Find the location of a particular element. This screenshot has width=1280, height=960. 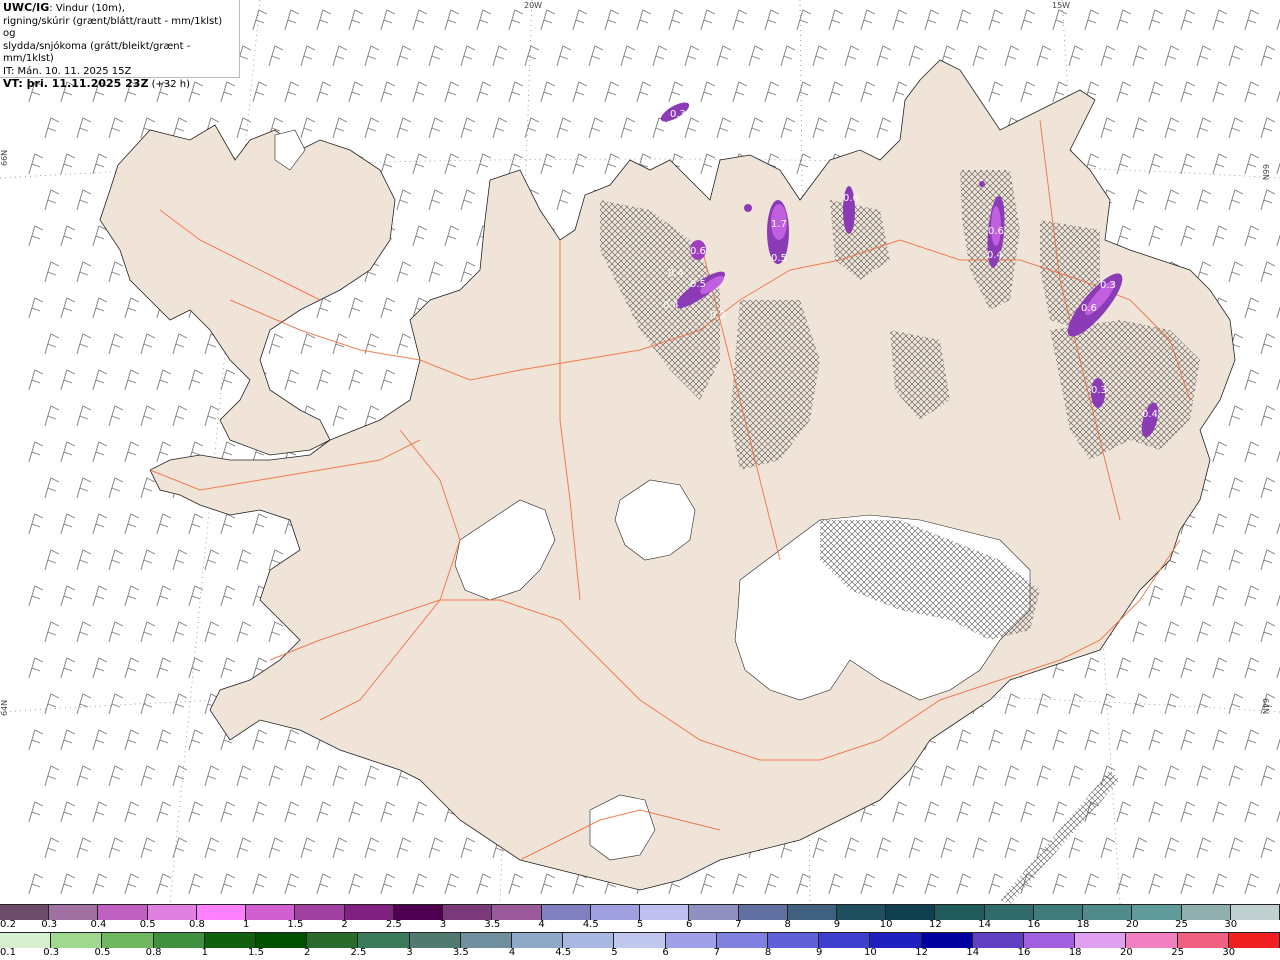

longitude-label: 15W is located at coordinates (1061, 5).